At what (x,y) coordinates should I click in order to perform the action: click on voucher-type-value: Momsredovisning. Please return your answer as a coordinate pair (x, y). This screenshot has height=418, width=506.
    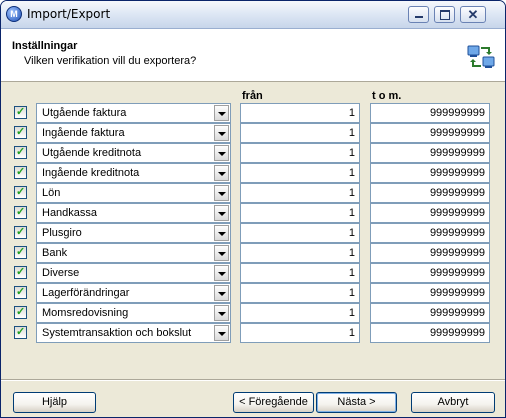
    Looking at the image, I should click on (85, 313).